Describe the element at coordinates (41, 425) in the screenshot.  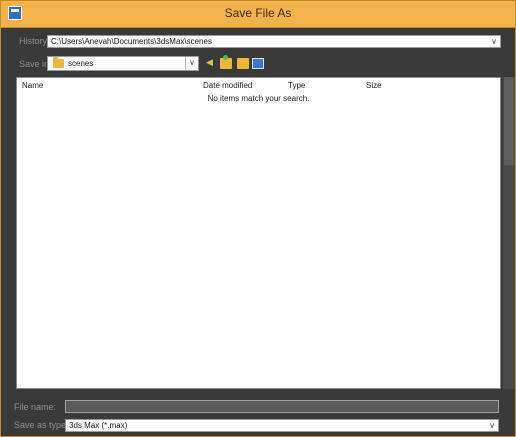
I see `save-as-type-label: Save as type:` at that location.